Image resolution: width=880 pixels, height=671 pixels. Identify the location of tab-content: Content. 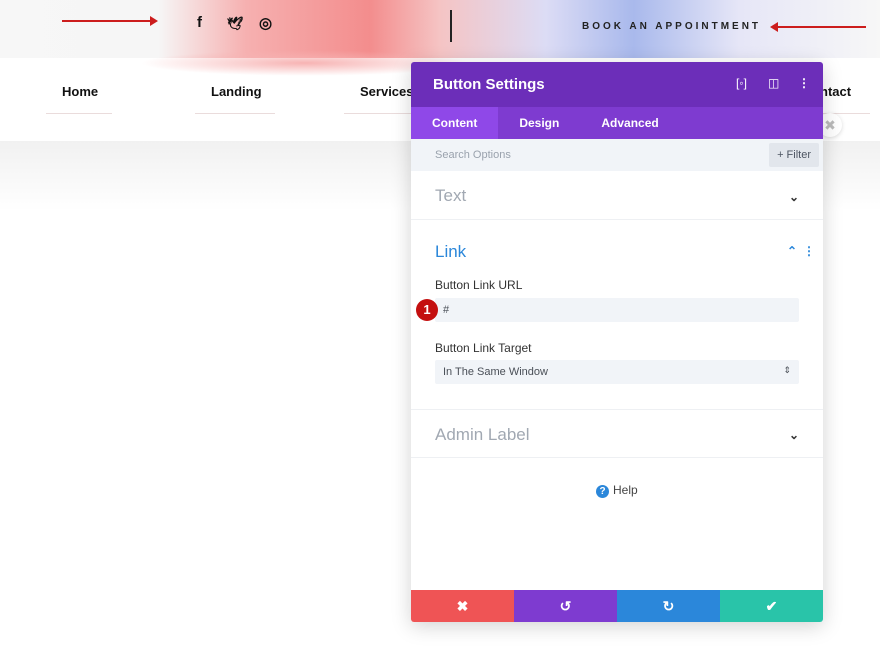
(455, 123).